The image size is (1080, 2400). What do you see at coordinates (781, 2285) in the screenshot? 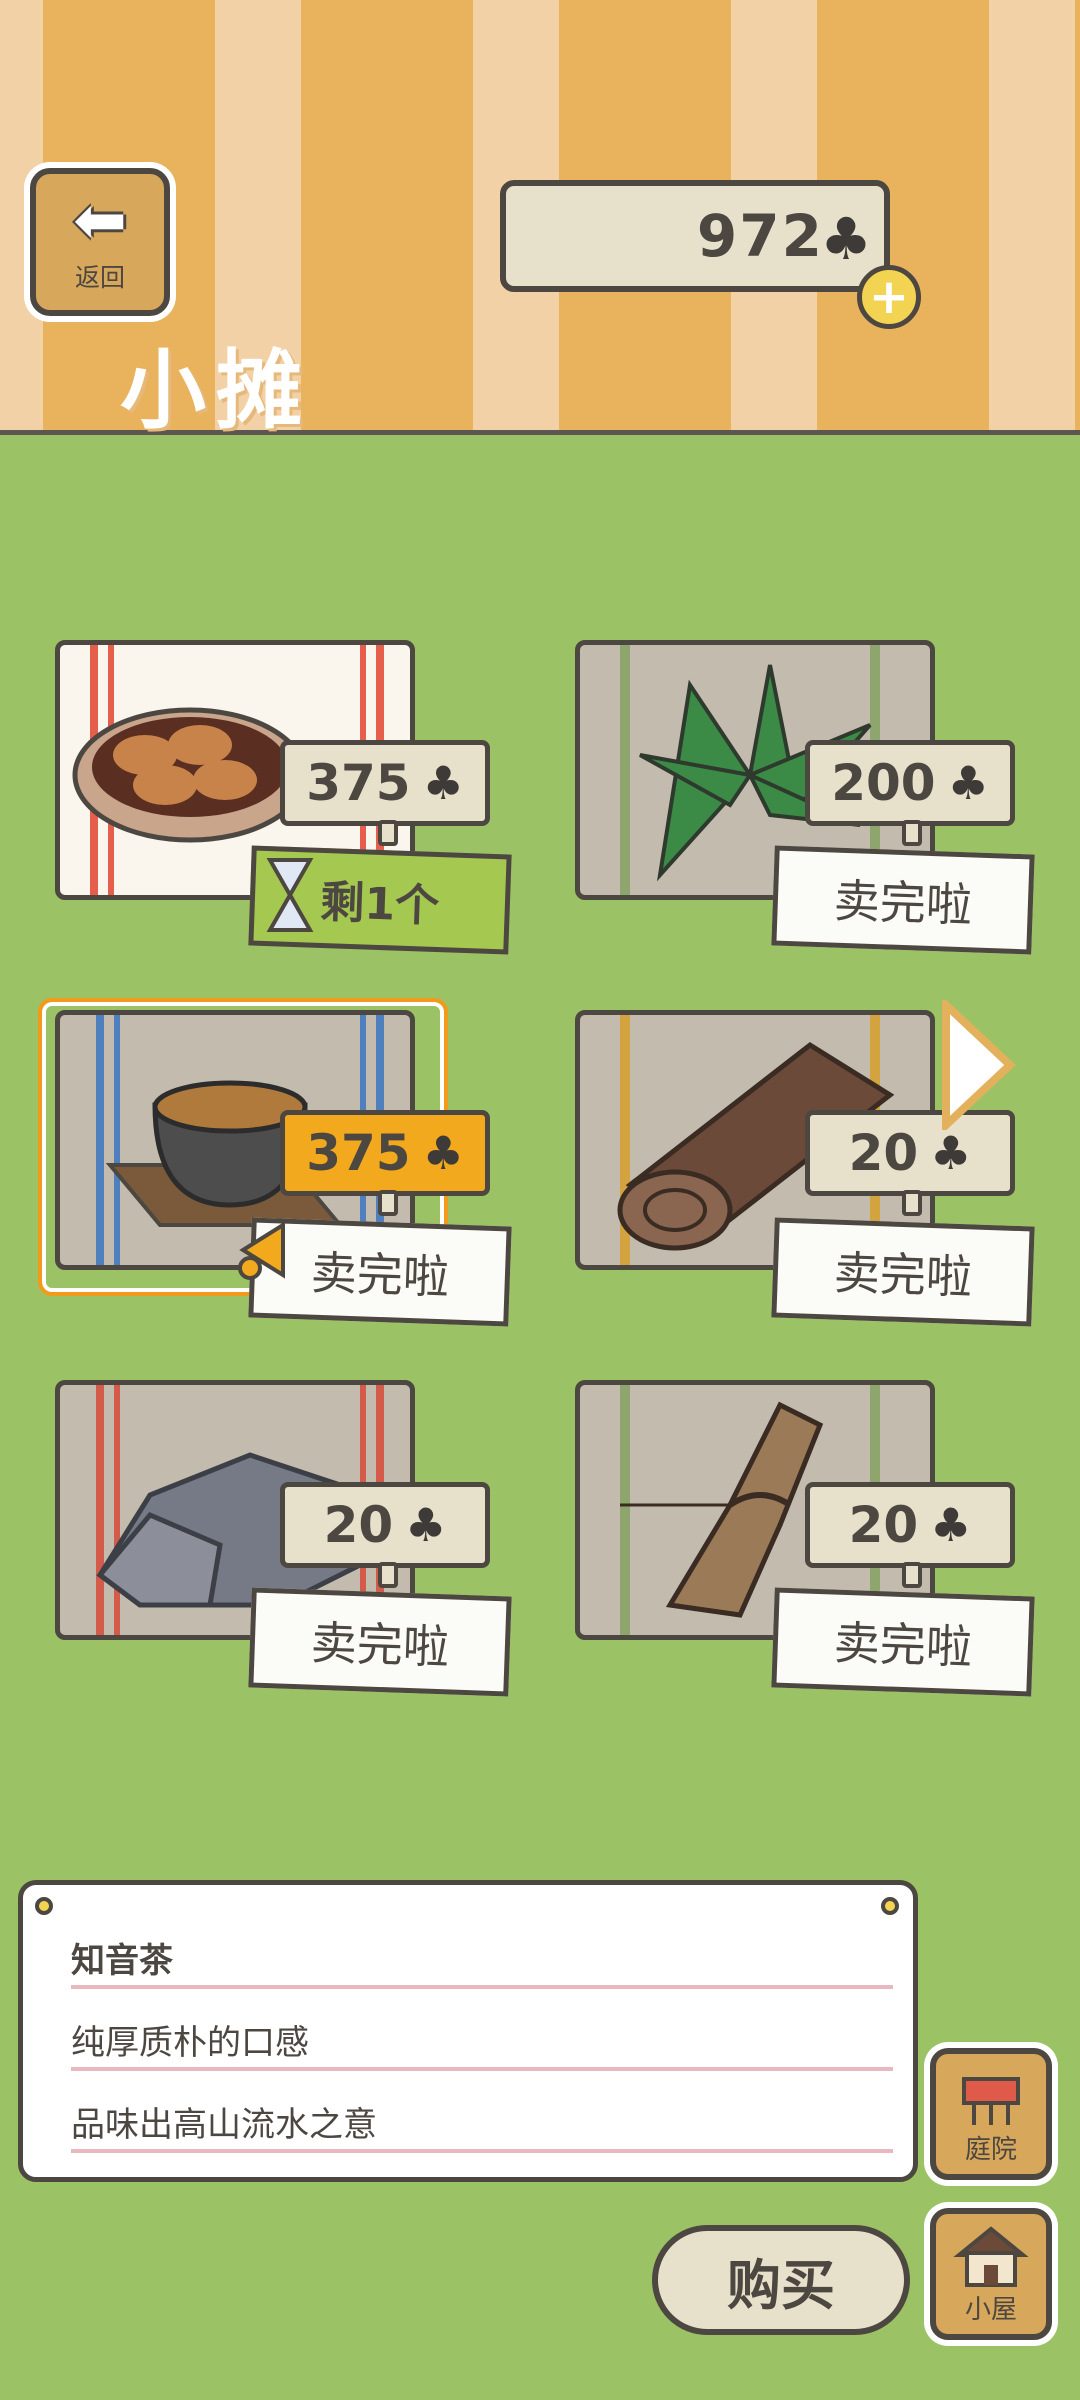
I see `buy-label: 购买` at bounding box center [781, 2285].